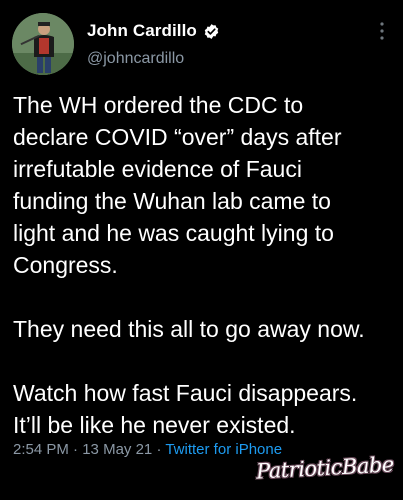 Image resolution: width=403 pixels, height=500 pixels. I want to click on avatar, so click(43, 44).